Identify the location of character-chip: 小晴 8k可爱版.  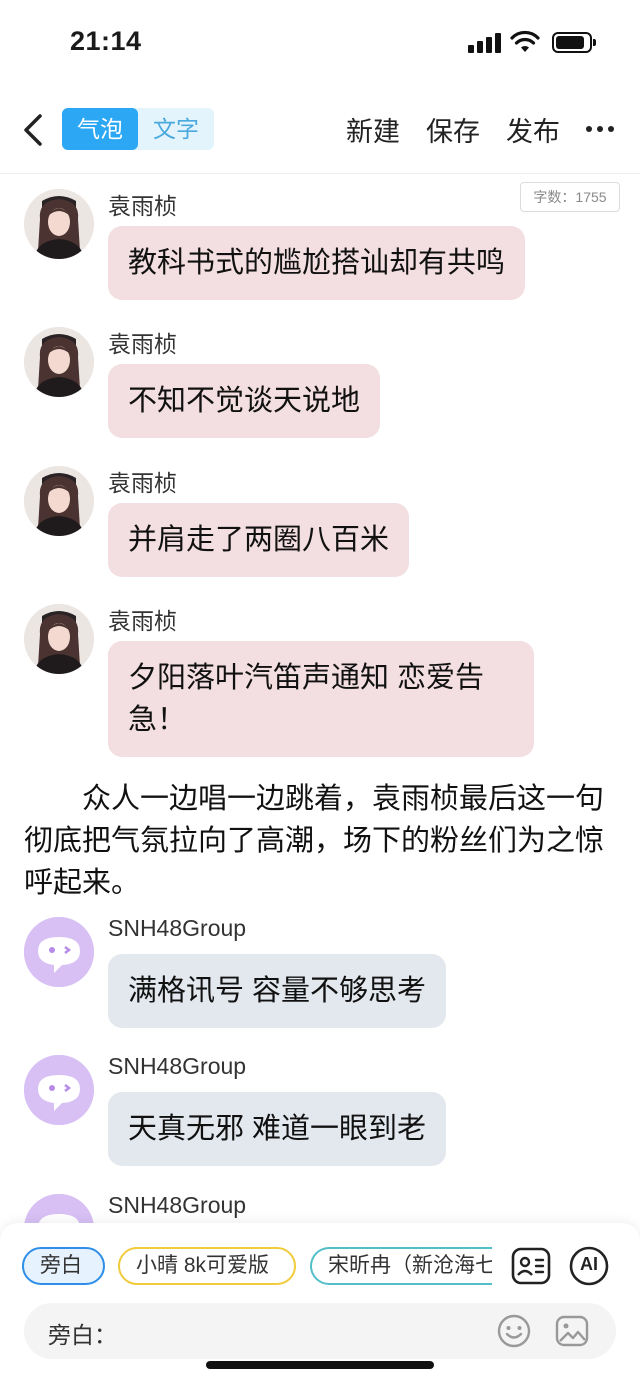
(207, 1266).